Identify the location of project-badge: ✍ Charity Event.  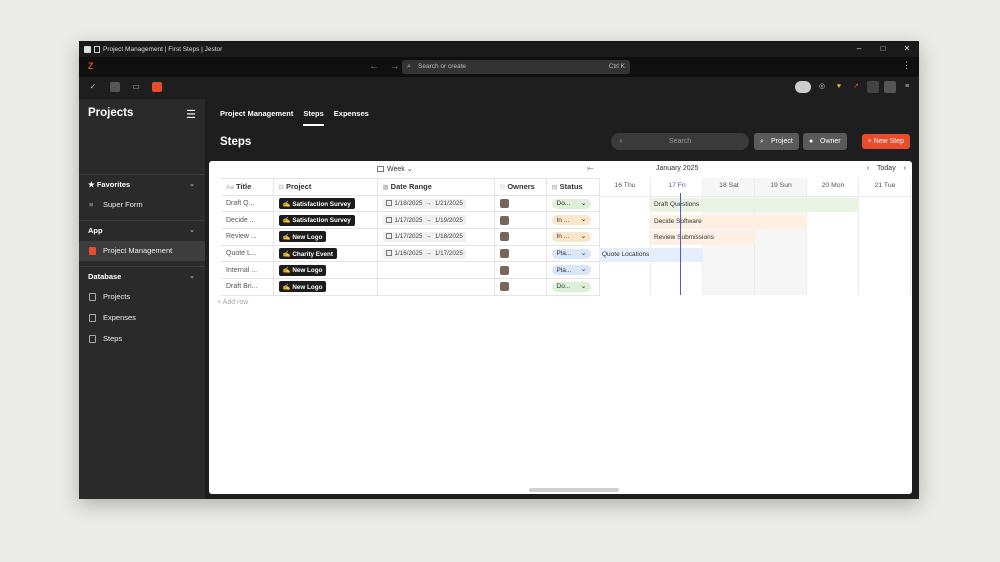
(307, 254).